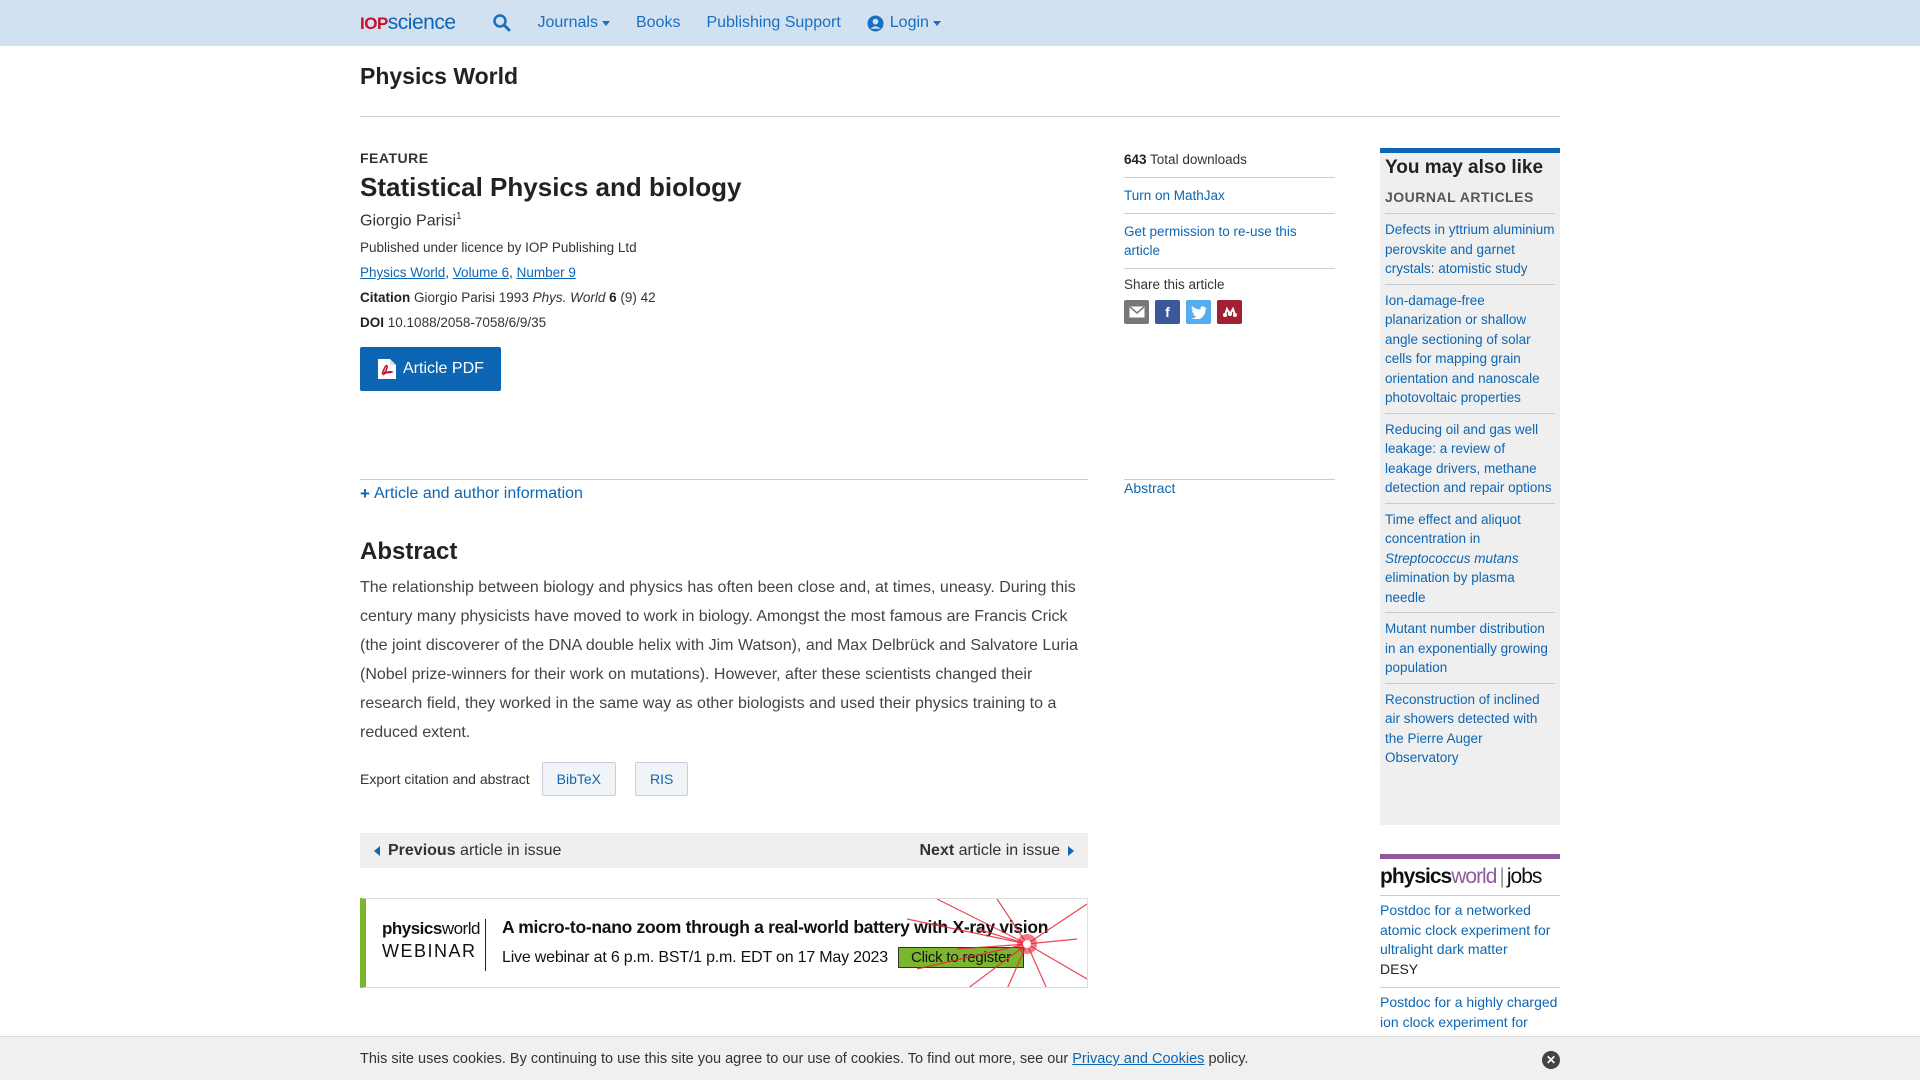  Describe the element at coordinates (1470, 201) in the screenshot. I see `journal-articles-subheading: JOURNAL ARTICLES` at that location.